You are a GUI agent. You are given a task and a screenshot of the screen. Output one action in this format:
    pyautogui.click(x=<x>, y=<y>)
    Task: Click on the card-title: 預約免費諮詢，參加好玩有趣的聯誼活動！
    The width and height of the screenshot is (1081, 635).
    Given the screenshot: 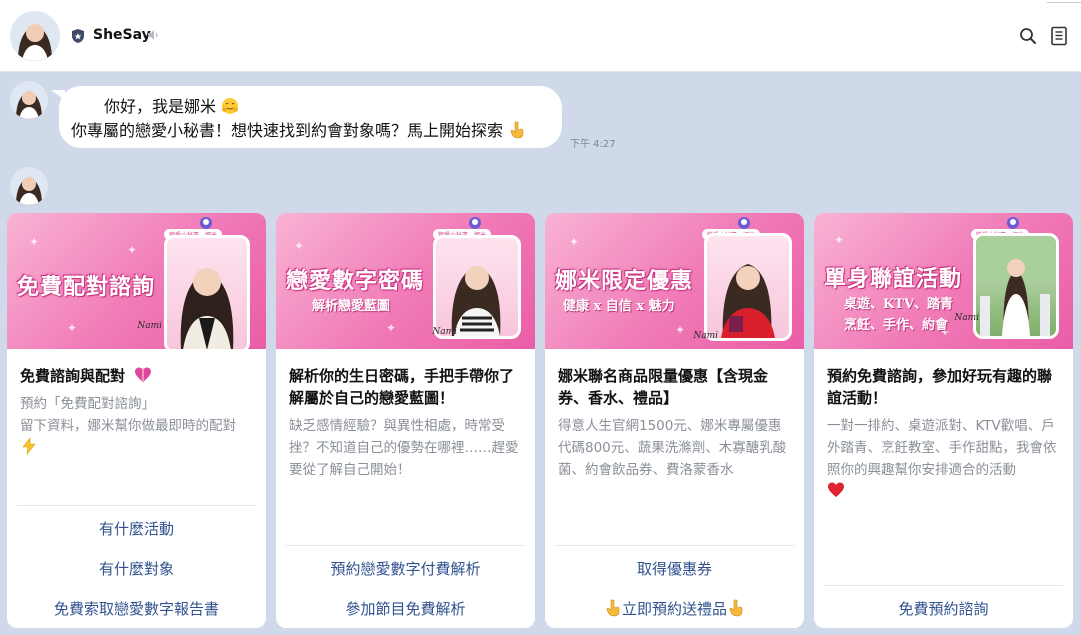 What is the action you would take?
    pyautogui.click(x=940, y=387)
    